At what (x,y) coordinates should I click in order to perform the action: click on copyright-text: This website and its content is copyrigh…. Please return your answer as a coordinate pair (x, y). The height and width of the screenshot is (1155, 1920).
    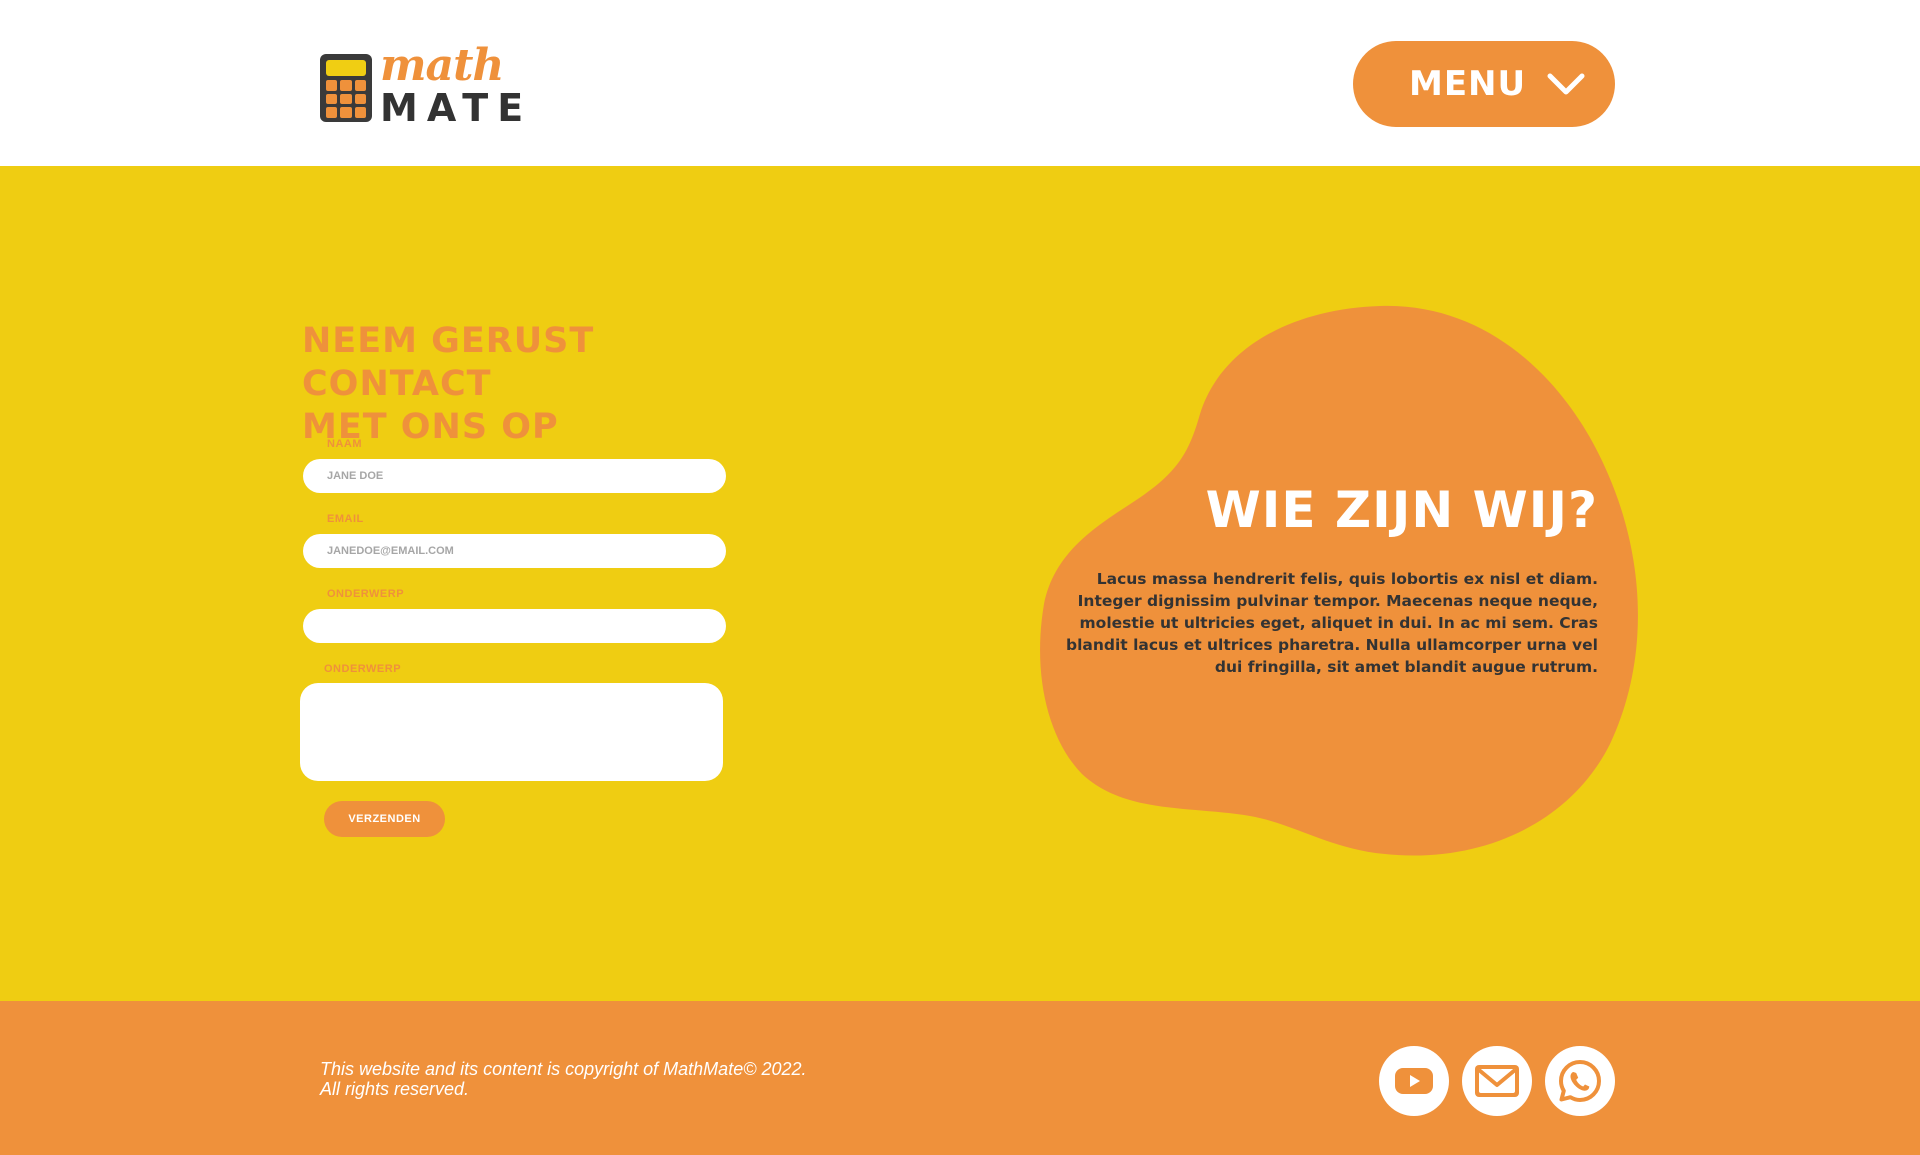
    Looking at the image, I should click on (563, 1079).